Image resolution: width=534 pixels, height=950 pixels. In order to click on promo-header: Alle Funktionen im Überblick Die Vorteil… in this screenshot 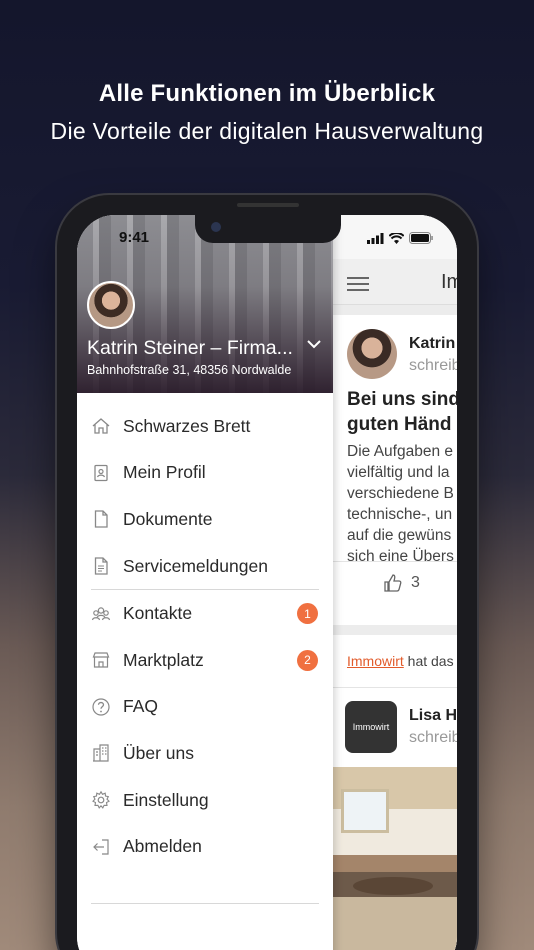, I will do `click(267, 112)`.